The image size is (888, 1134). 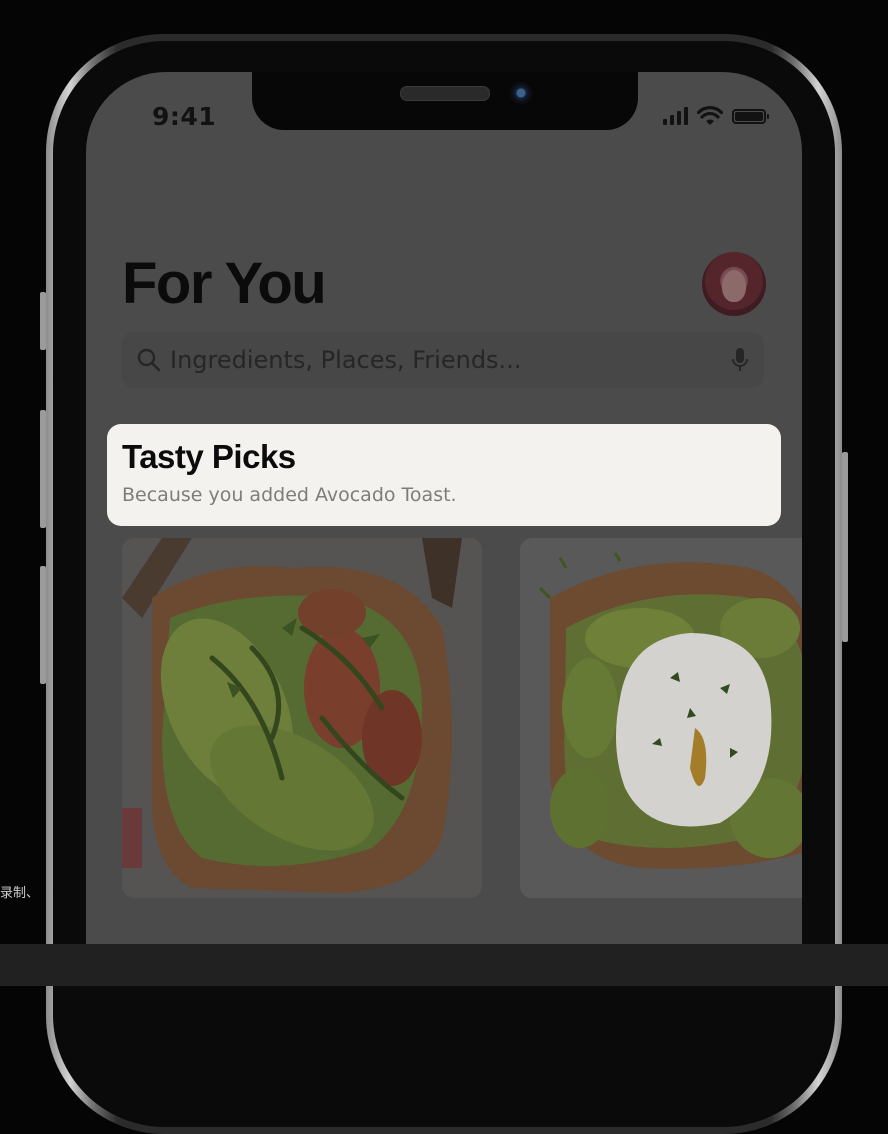 What do you see at coordinates (445, 93) in the screenshot?
I see `earpiece-speaker` at bounding box center [445, 93].